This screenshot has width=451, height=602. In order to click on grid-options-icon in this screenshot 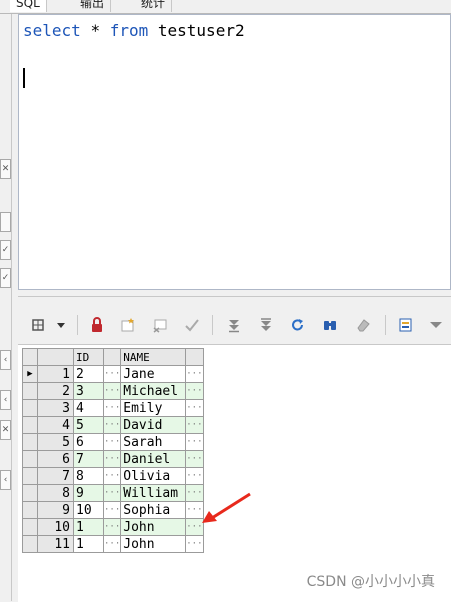, I will do `click(38, 325)`.